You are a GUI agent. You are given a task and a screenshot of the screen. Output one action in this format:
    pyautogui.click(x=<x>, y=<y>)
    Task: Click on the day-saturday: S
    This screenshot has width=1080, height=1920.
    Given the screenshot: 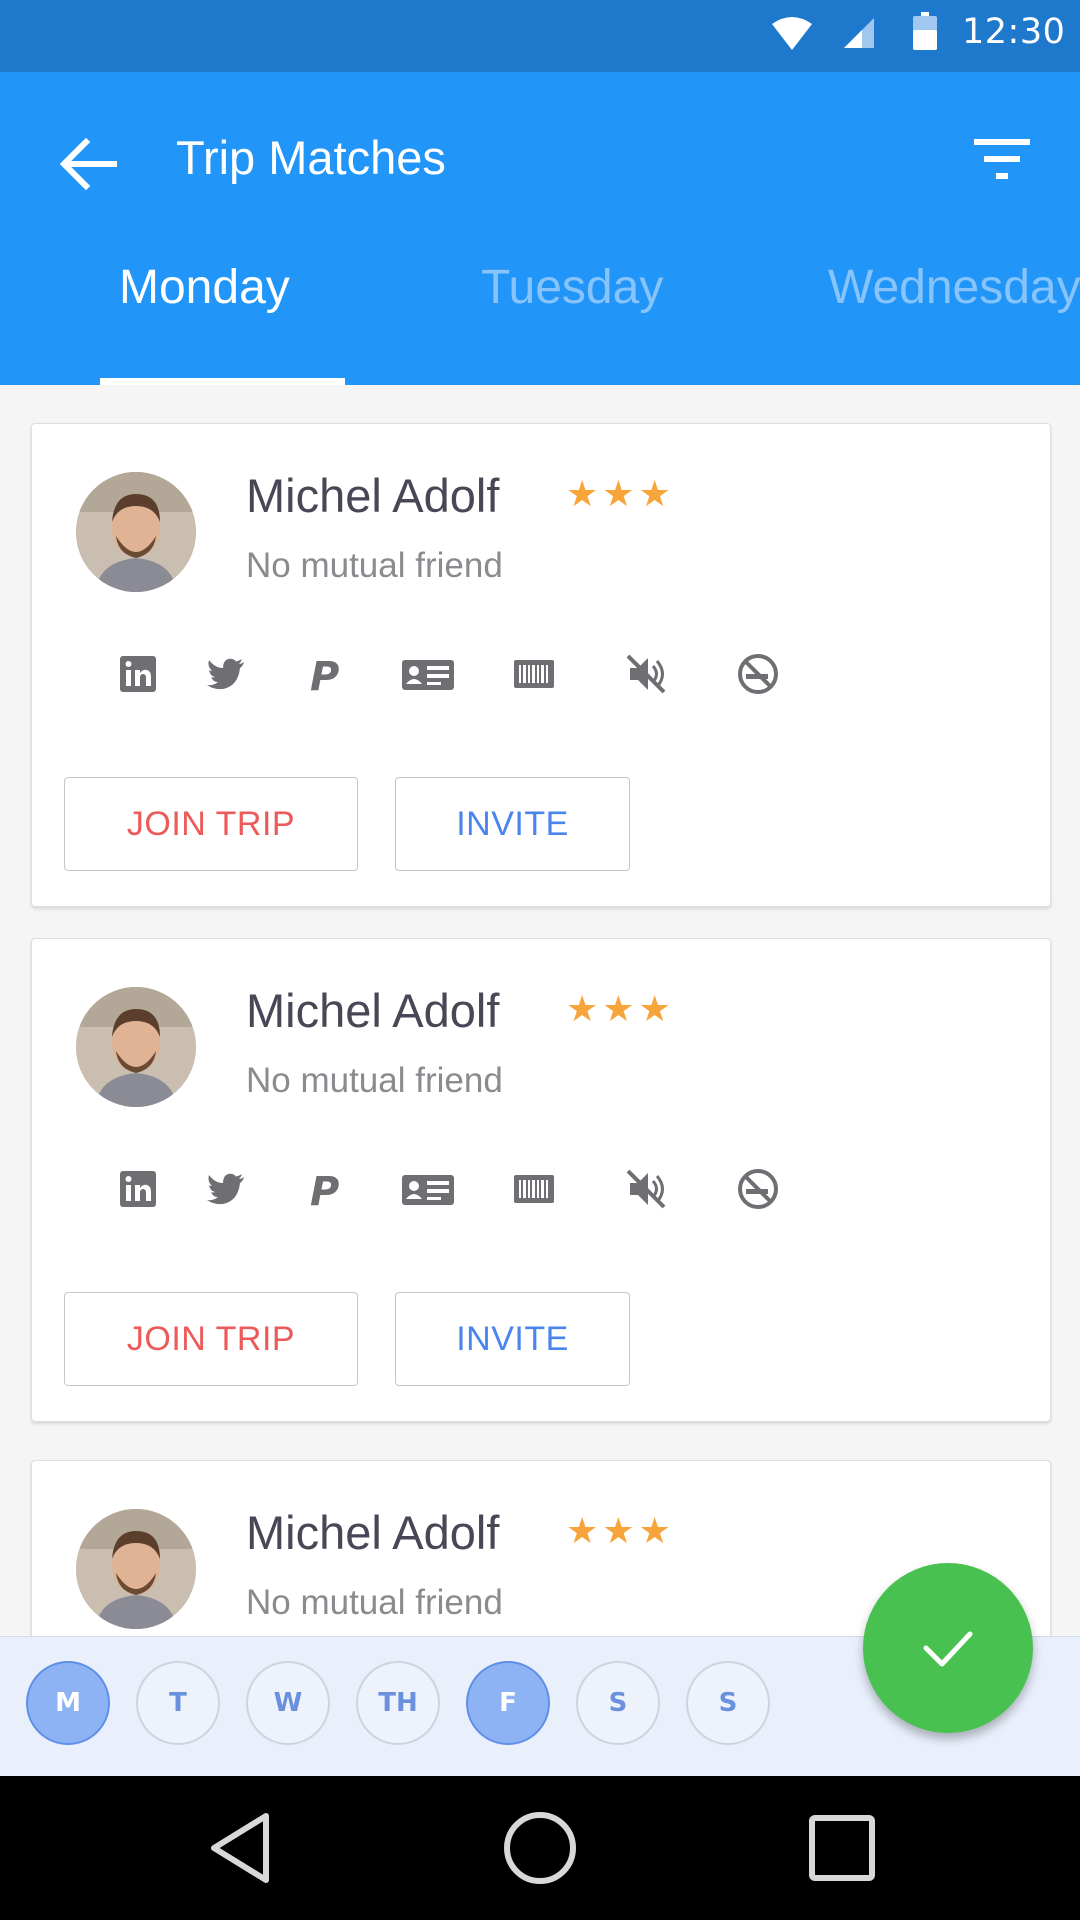 What is the action you would take?
    pyautogui.click(x=618, y=1703)
    